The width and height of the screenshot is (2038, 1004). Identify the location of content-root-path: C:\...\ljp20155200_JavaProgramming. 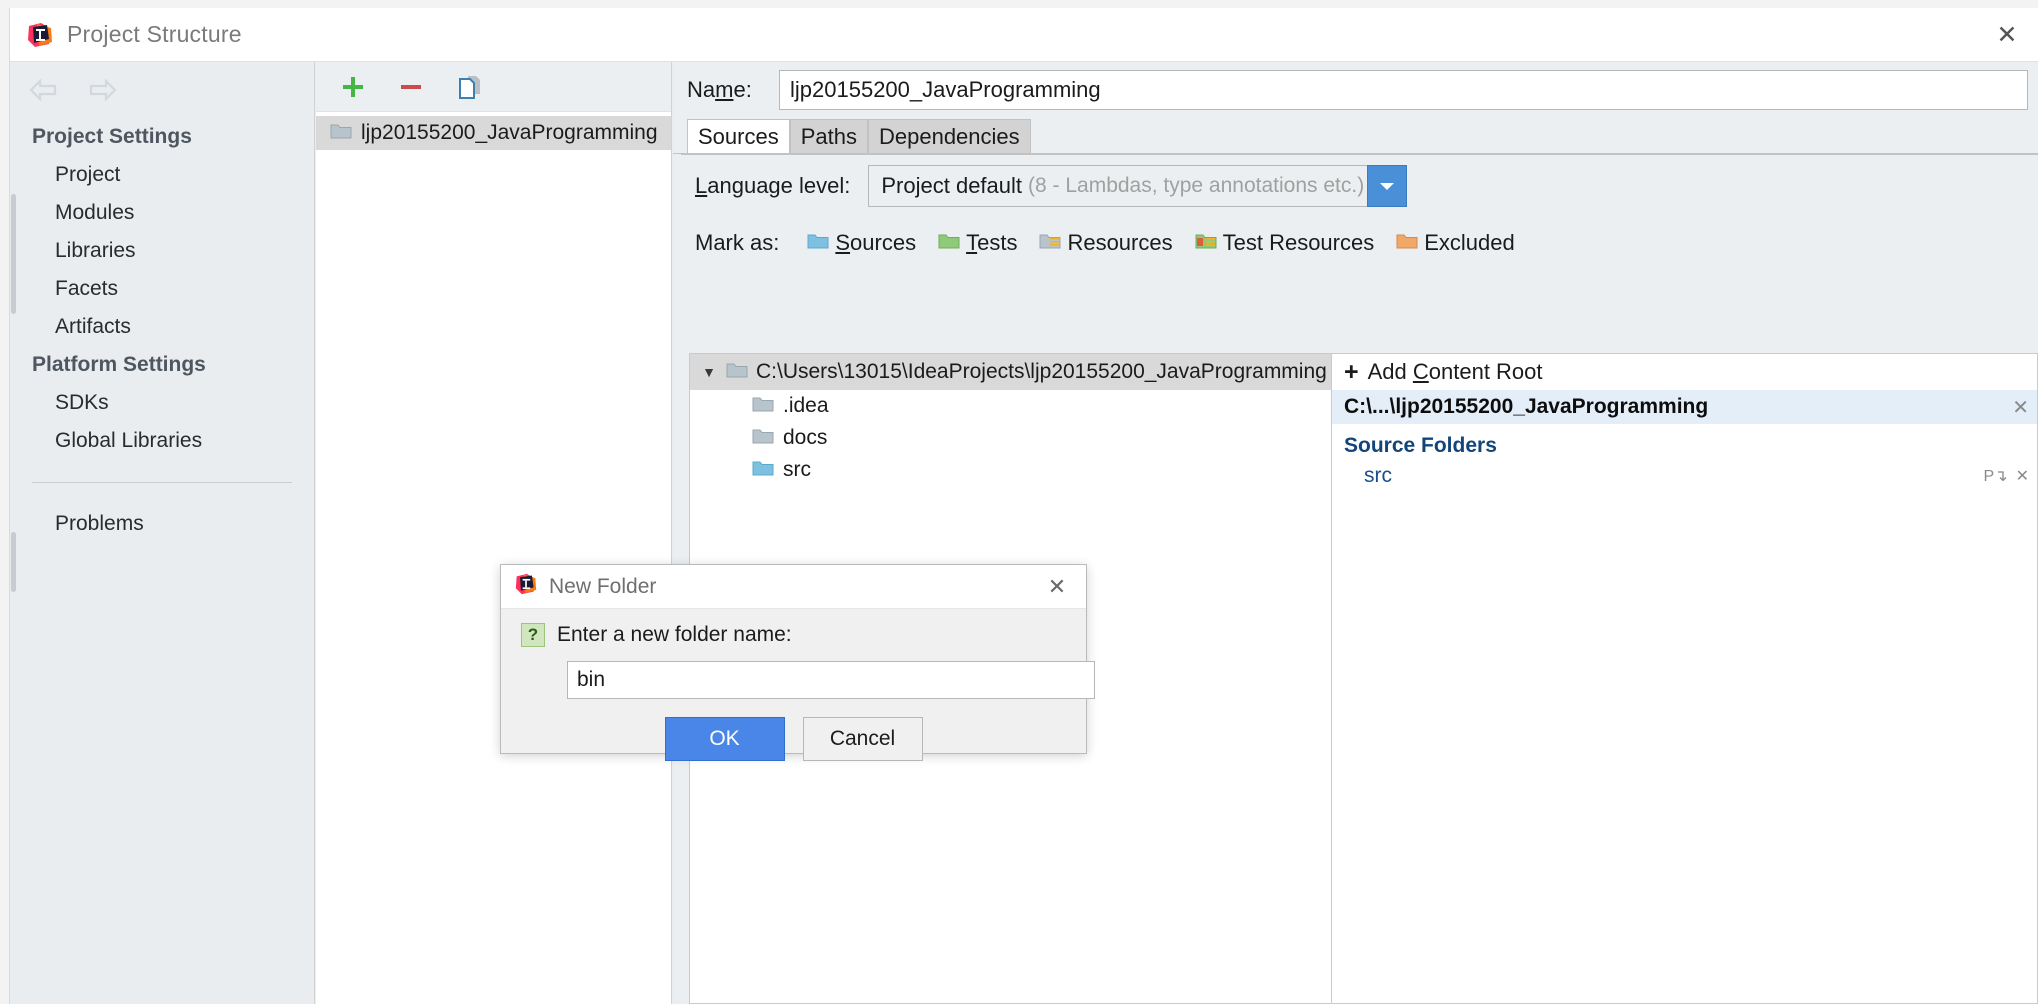
(1526, 406).